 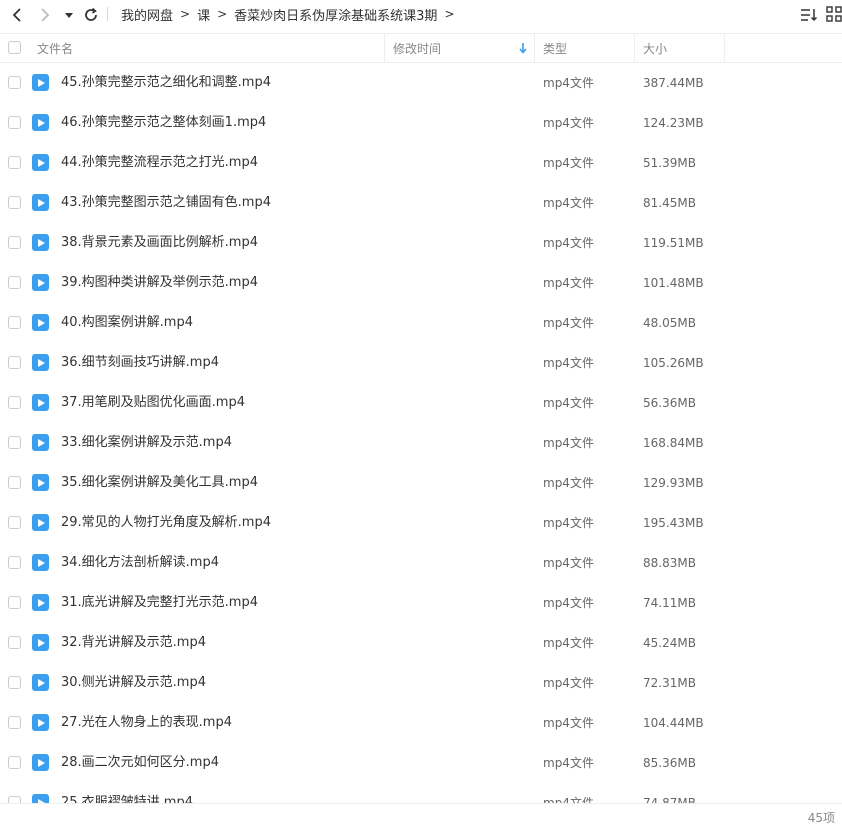 I want to click on file-name: 40.构图案例讲解.mp4, so click(x=127, y=323).